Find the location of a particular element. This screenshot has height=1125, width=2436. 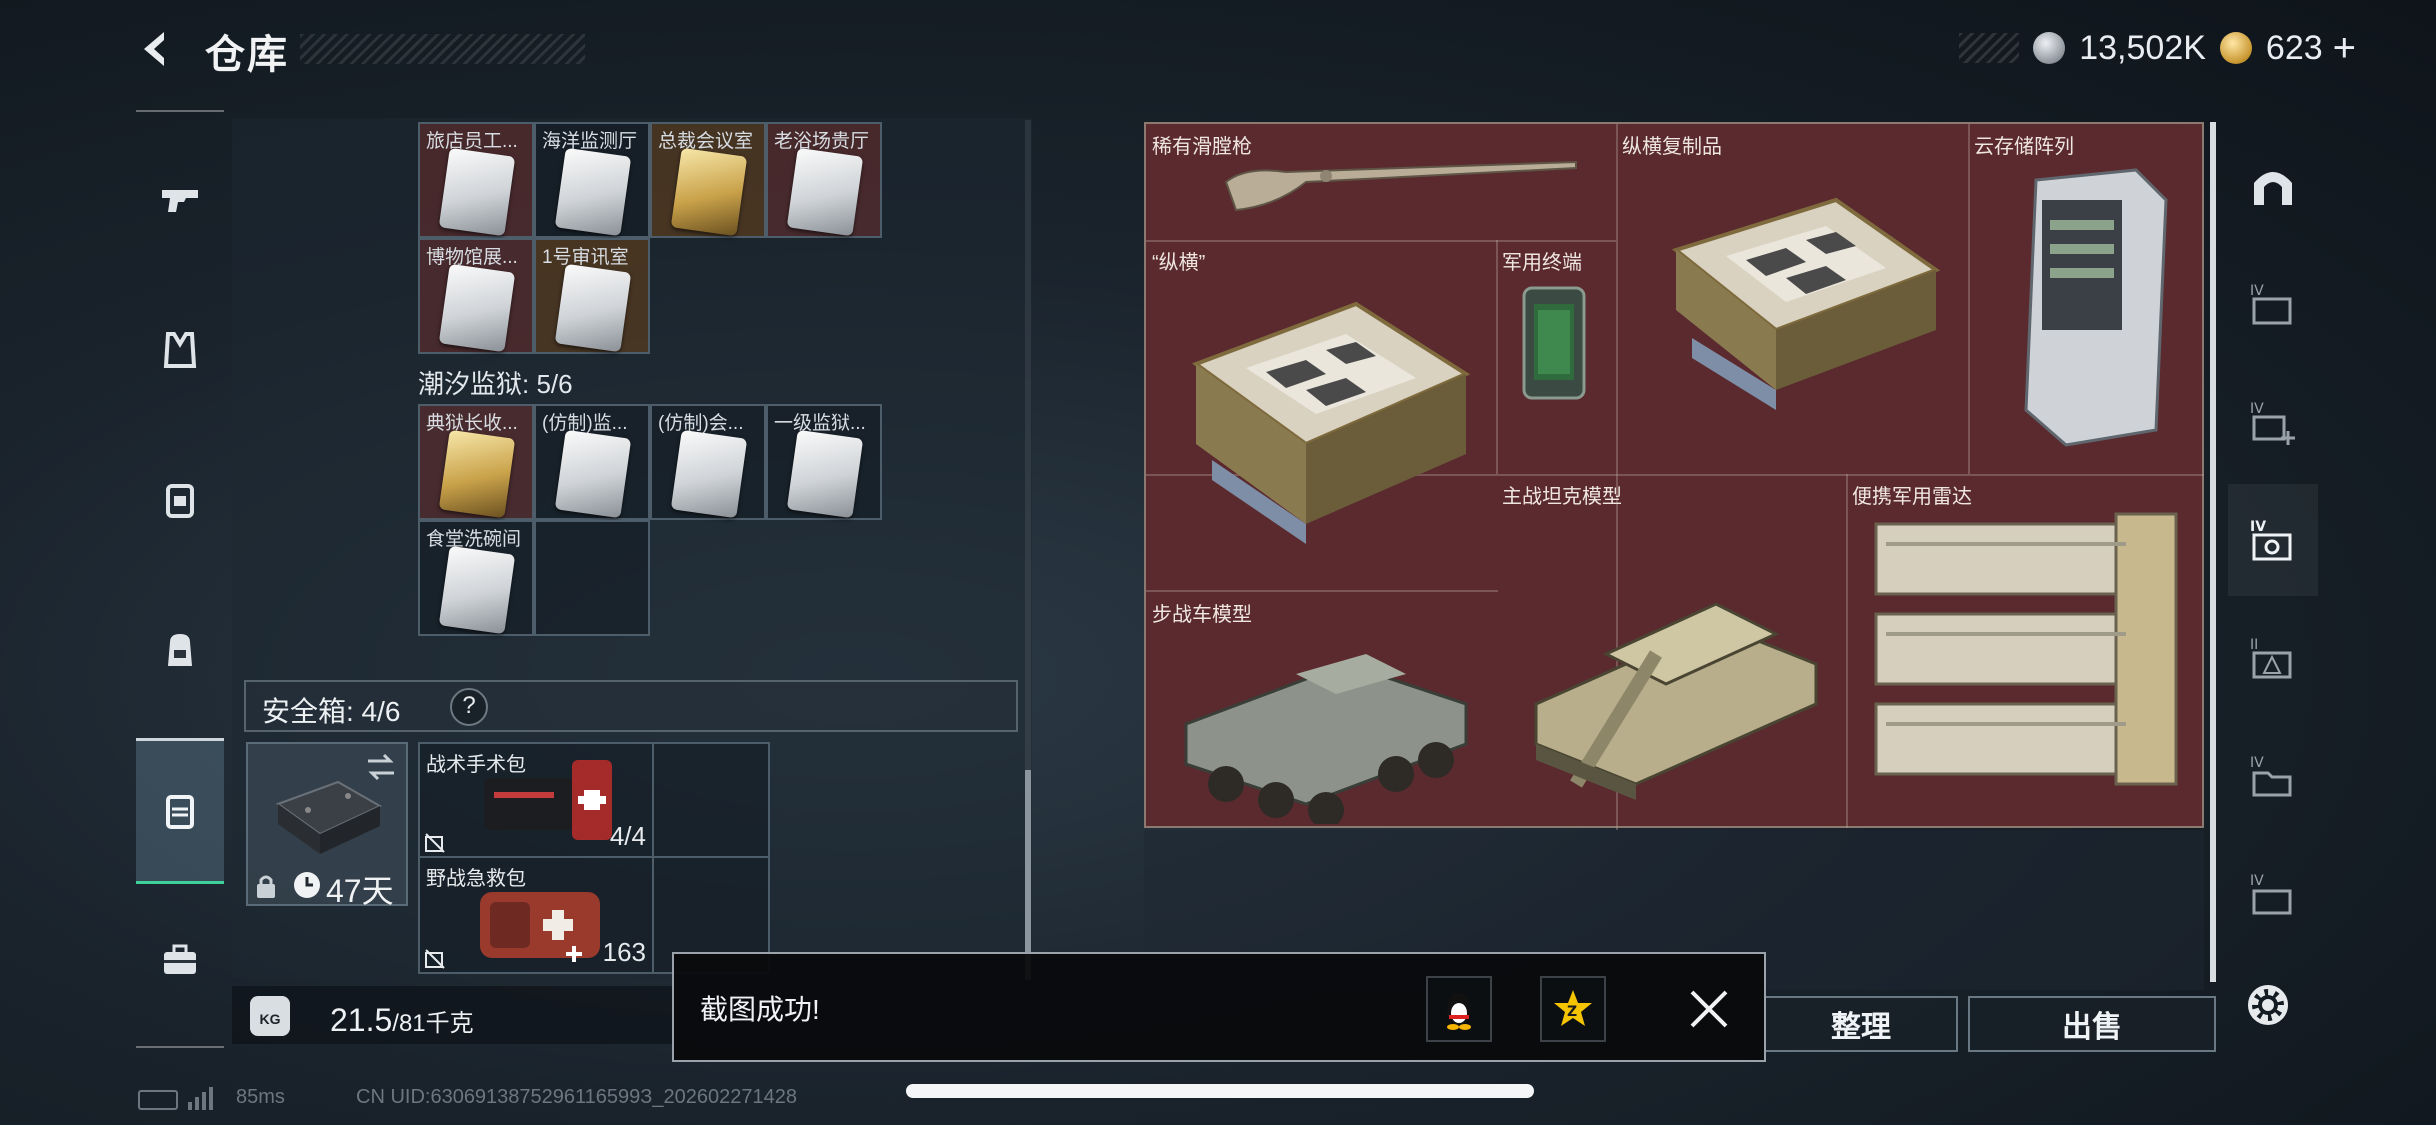

inventory-slot: 食堂洗碗间 is located at coordinates (476, 578).